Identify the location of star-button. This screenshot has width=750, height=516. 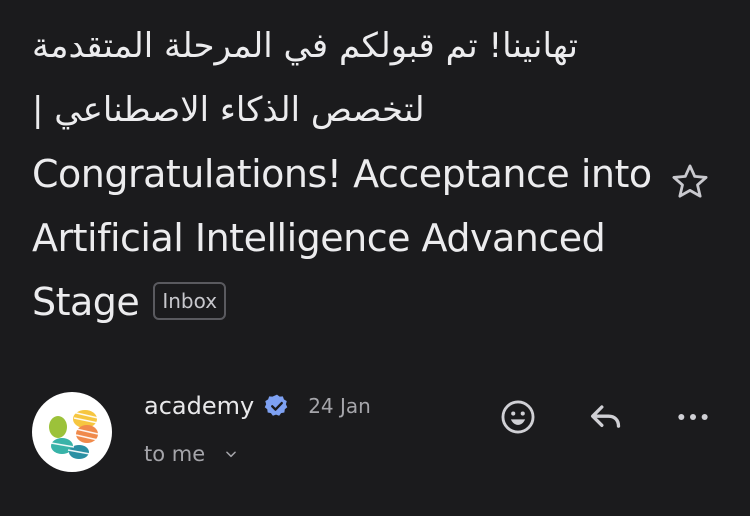
(690, 182).